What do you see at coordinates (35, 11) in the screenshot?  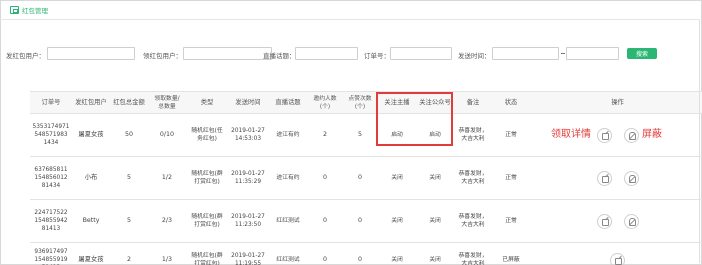 I see `page-title: 红包管理` at bounding box center [35, 11].